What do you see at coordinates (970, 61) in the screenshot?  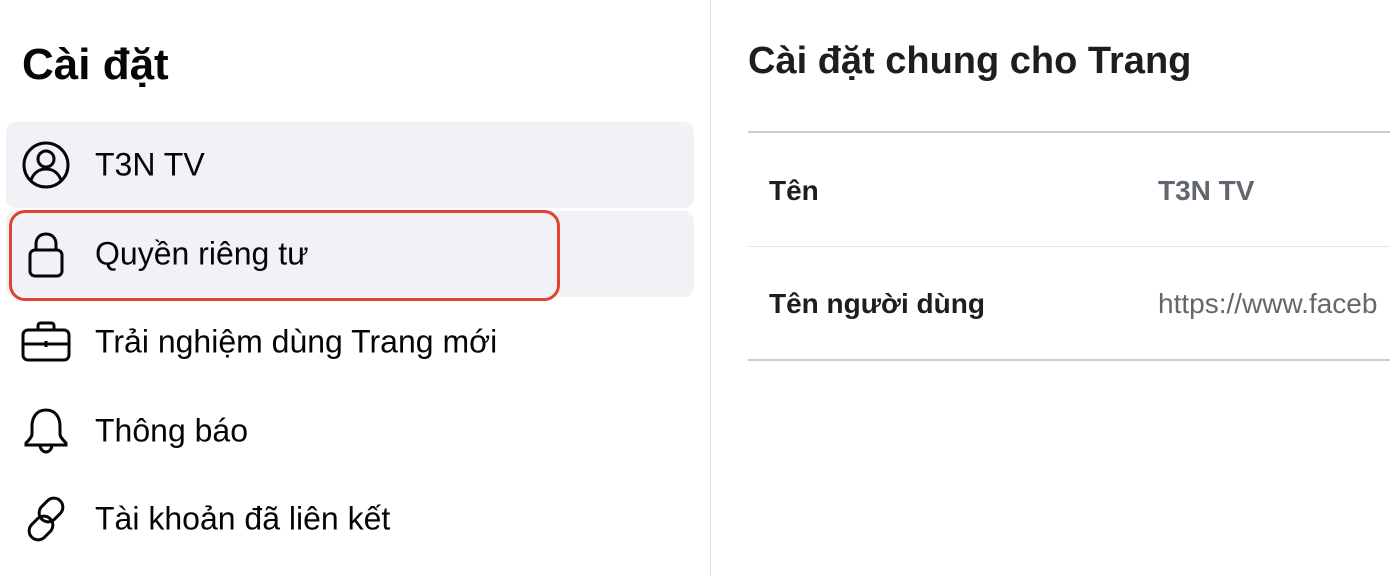 I see `page-title: Cài đặt chung cho Trang` at bounding box center [970, 61].